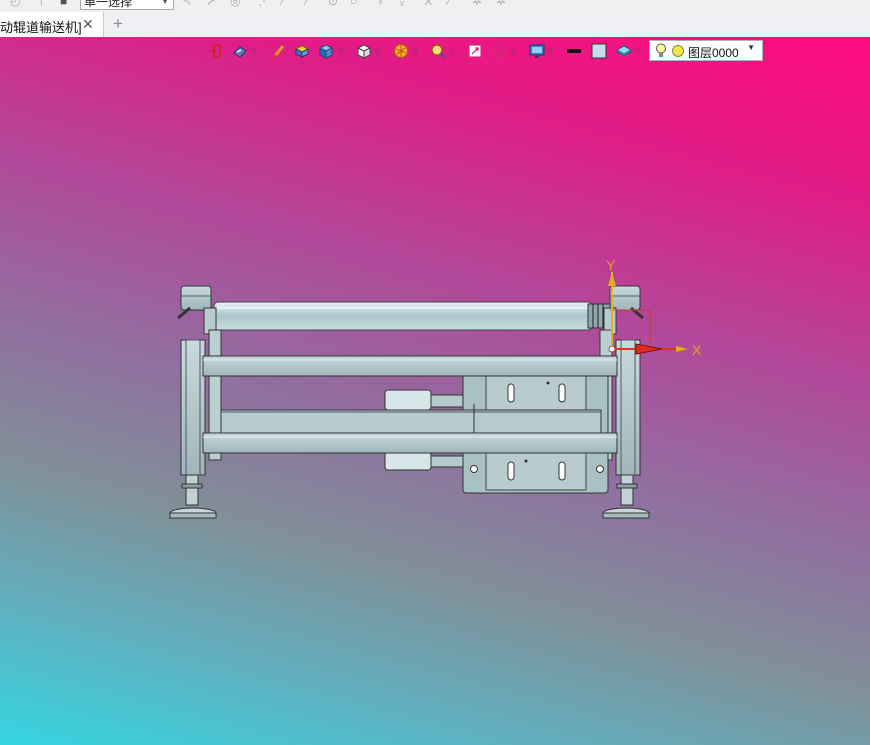 The image size is (870, 745). I want to click on snap-icon: ⋰, so click(264, 3).